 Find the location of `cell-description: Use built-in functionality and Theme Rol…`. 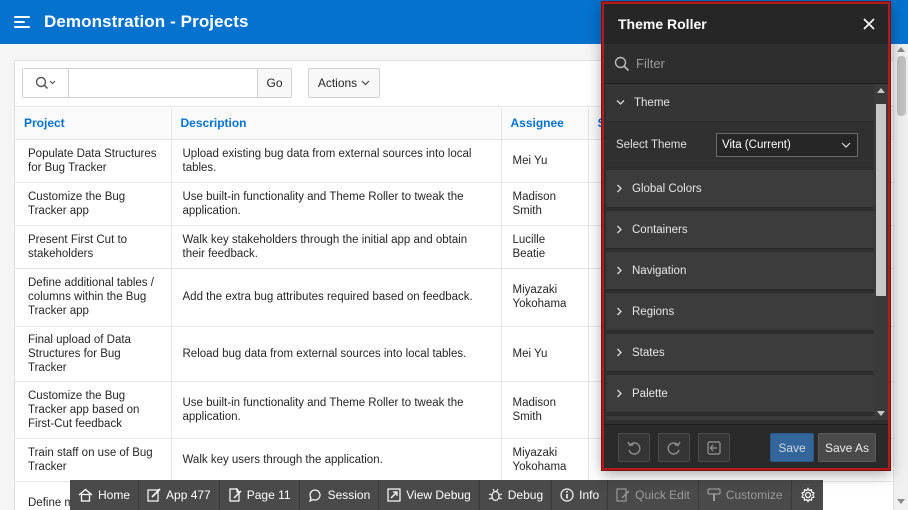

cell-description: Use built-in functionality and Theme Rol… is located at coordinates (336, 410).